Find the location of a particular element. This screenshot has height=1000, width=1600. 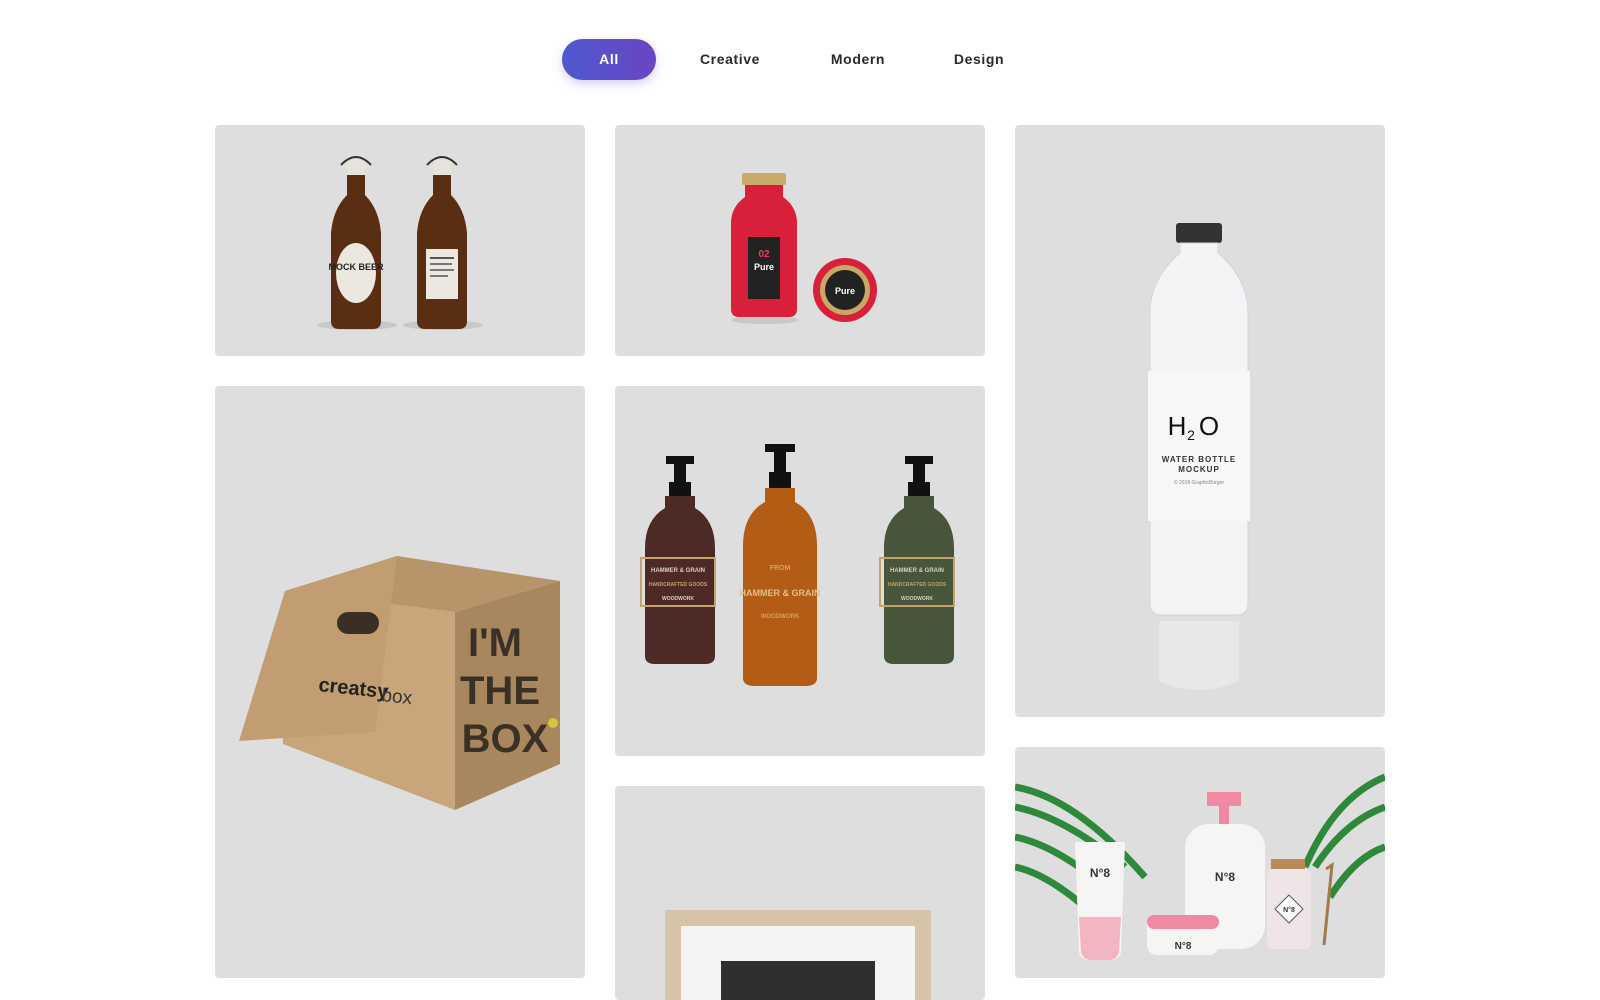

beer-bottles-image: MOCK BEER is located at coordinates (400, 242).